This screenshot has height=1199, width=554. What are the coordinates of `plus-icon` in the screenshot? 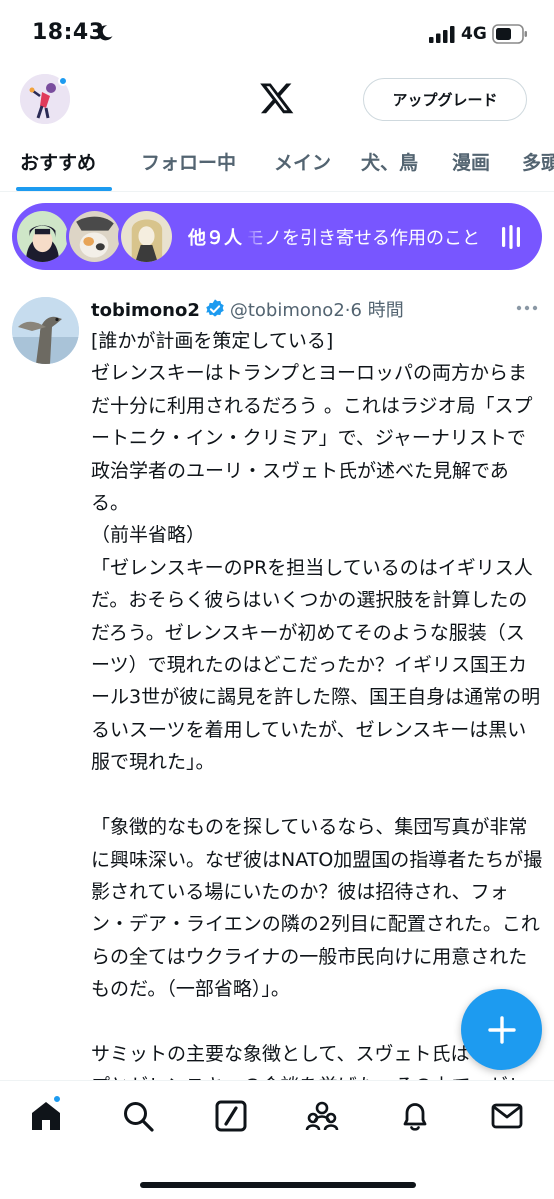 It's located at (501, 1029).